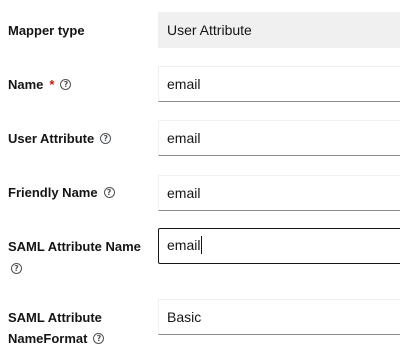 This screenshot has width=400, height=353. I want to click on friendly-name-input-value: email, so click(184, 193).